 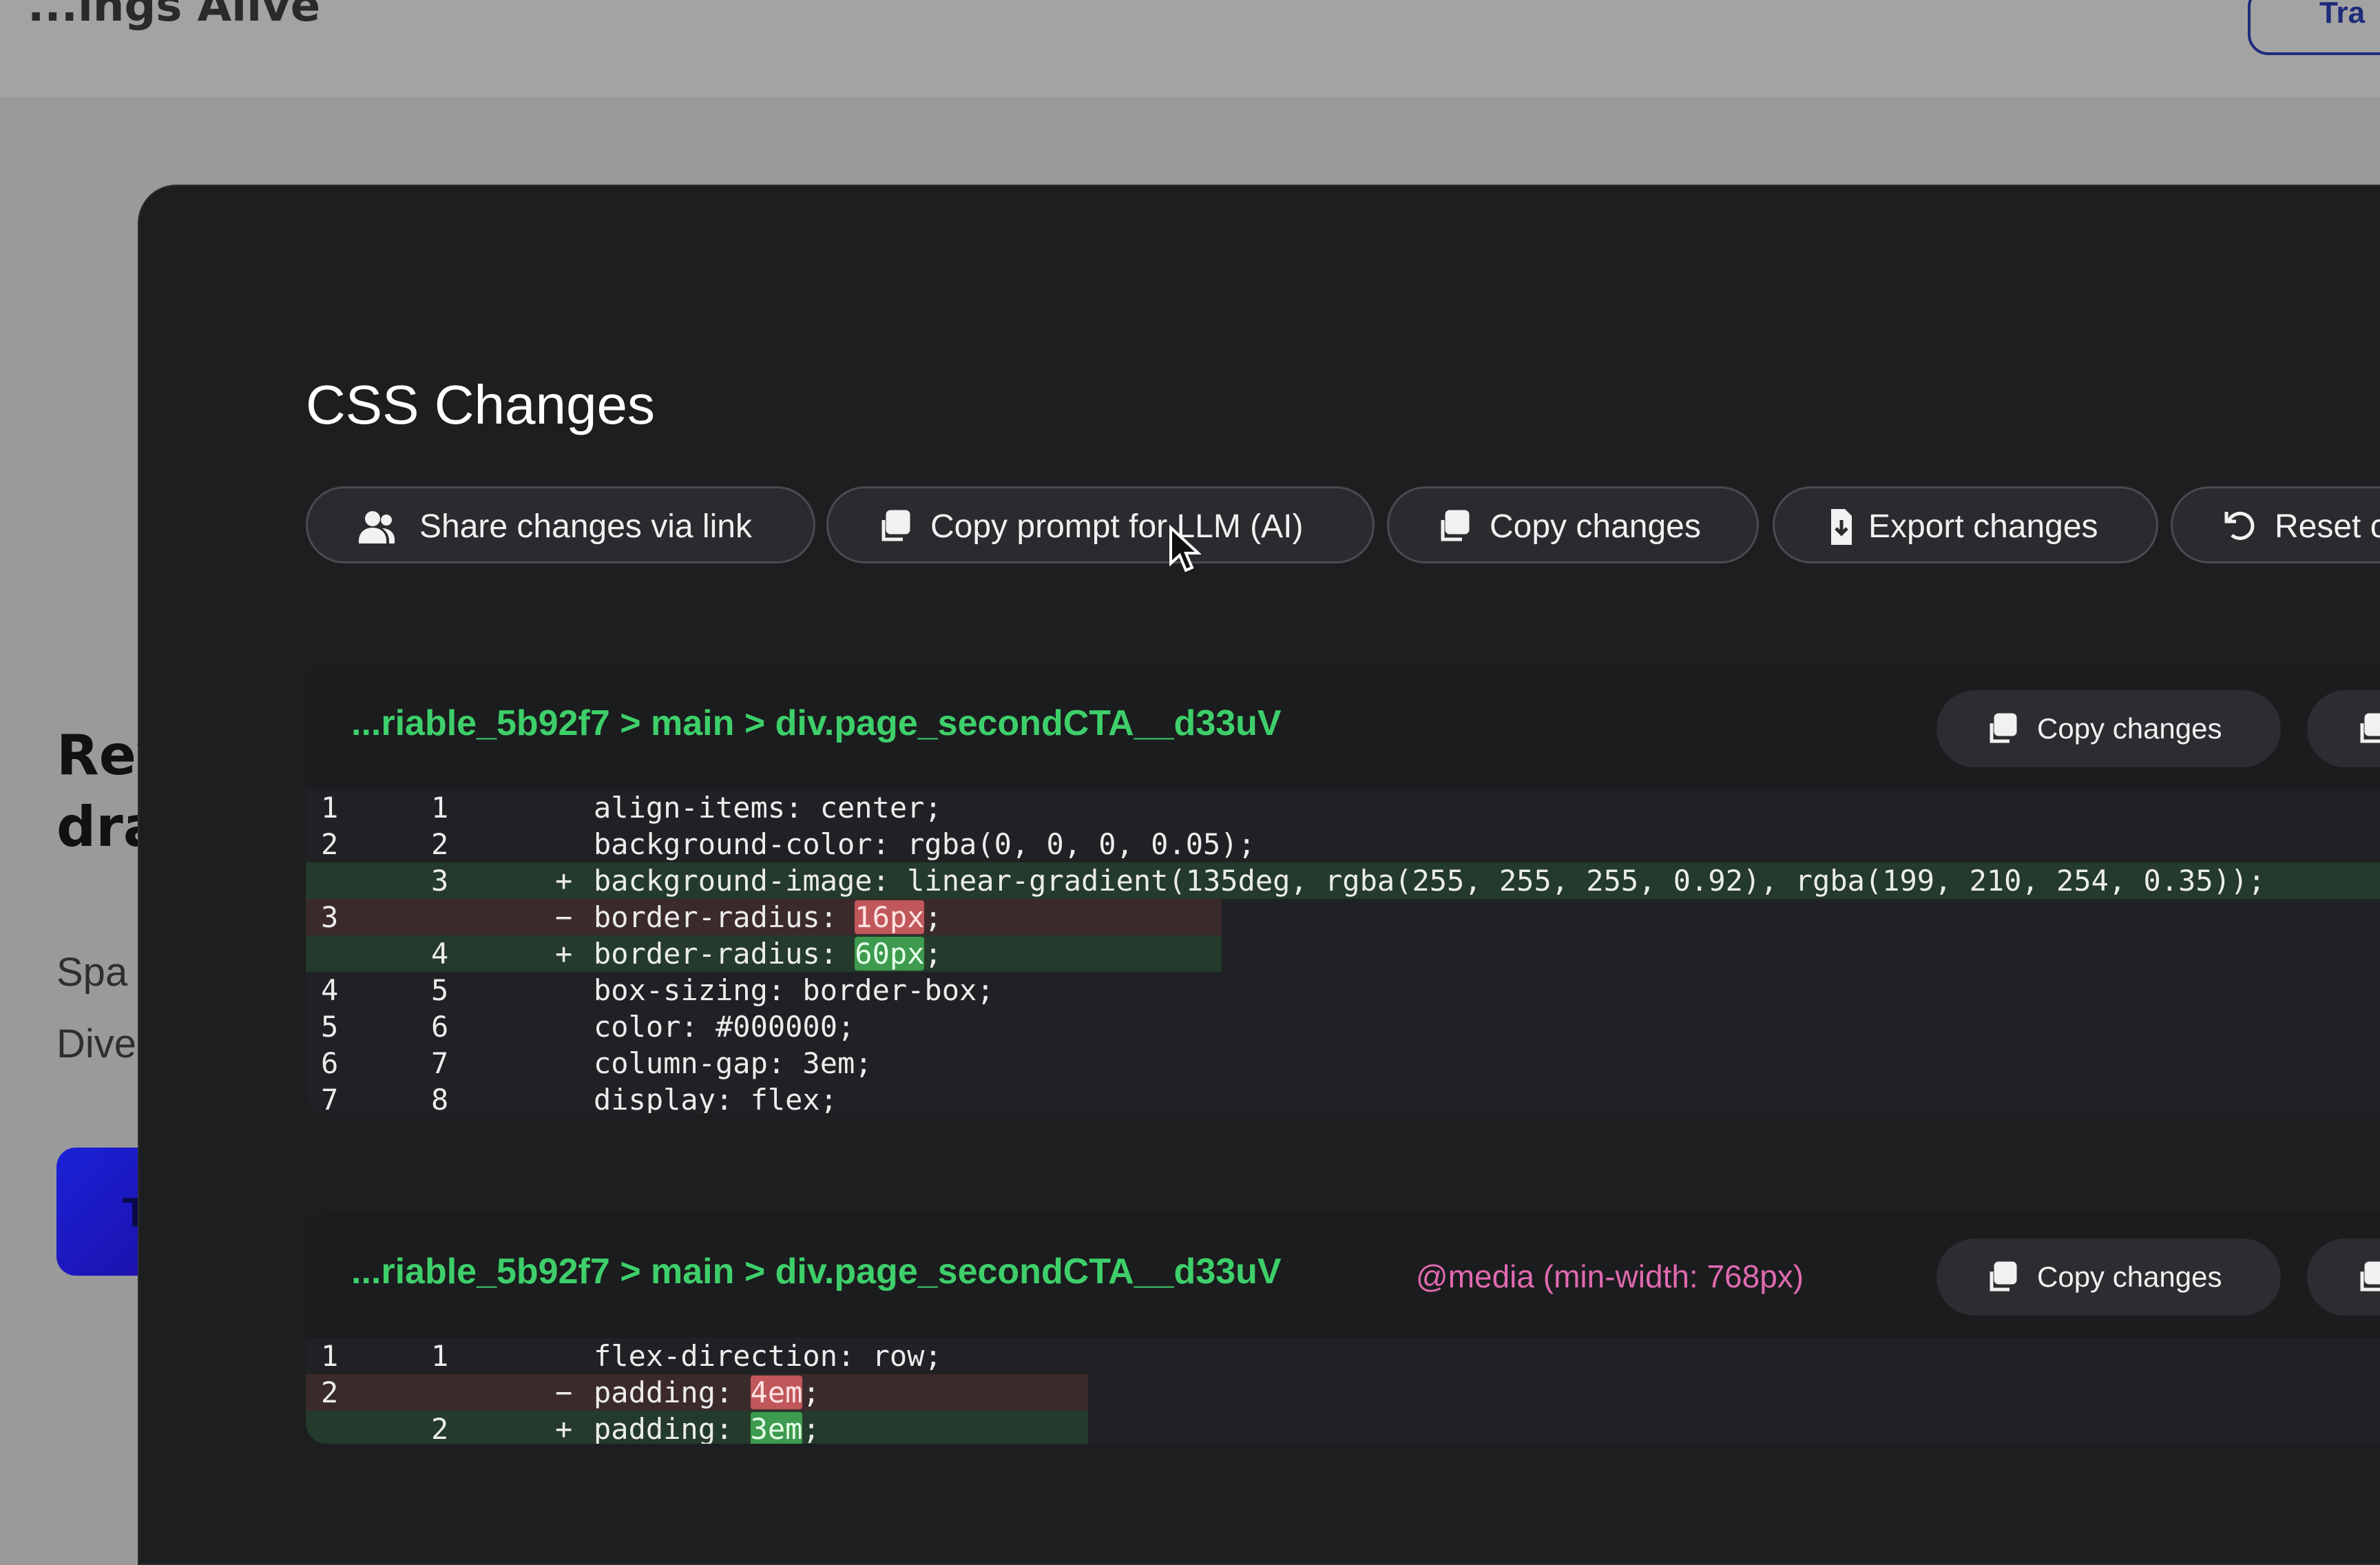 What do you see at coordinates (1841, 527) in the screenshot?
I see `file-export-icon` at bounding box center [1841, 527].